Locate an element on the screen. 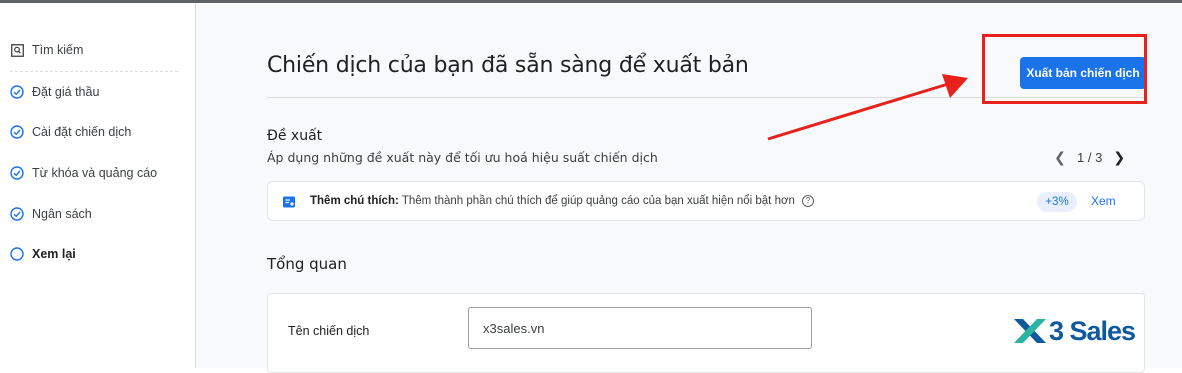 The width and height of the screenshot is (1182, 373). sidebar-item-label: Đặt giá thầu is located at coordinates (66, 92).